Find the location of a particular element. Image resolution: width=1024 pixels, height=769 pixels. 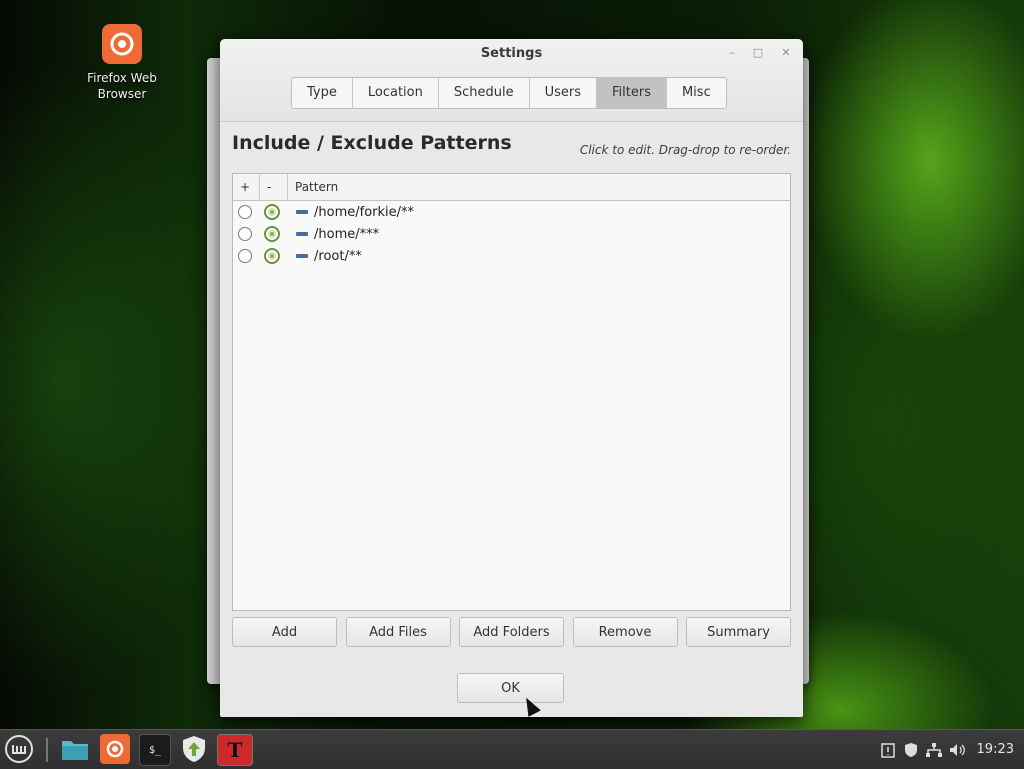

pattern-text: /root/** is located at coordinates (338, 256).